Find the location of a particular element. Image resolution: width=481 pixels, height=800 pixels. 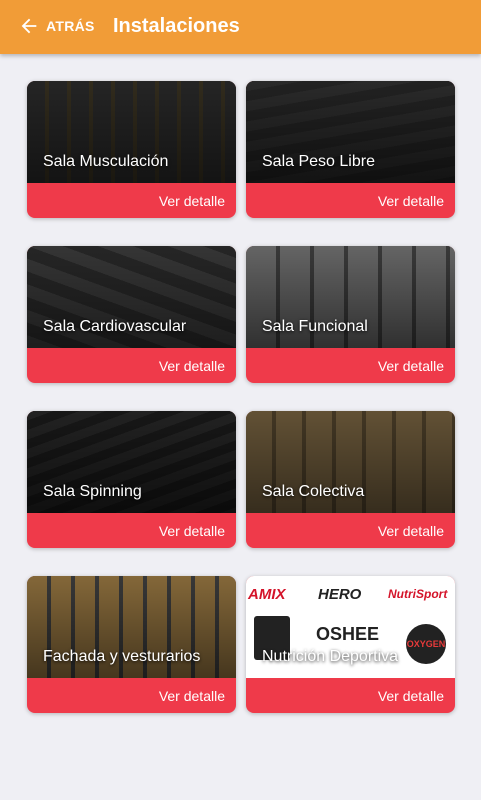

back-button: ATRÁS is located at coordinates (56, 26).